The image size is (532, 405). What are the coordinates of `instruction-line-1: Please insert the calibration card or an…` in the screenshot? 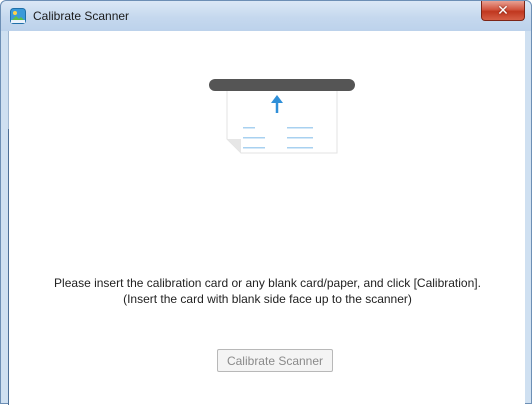 It's located at (267, 283).